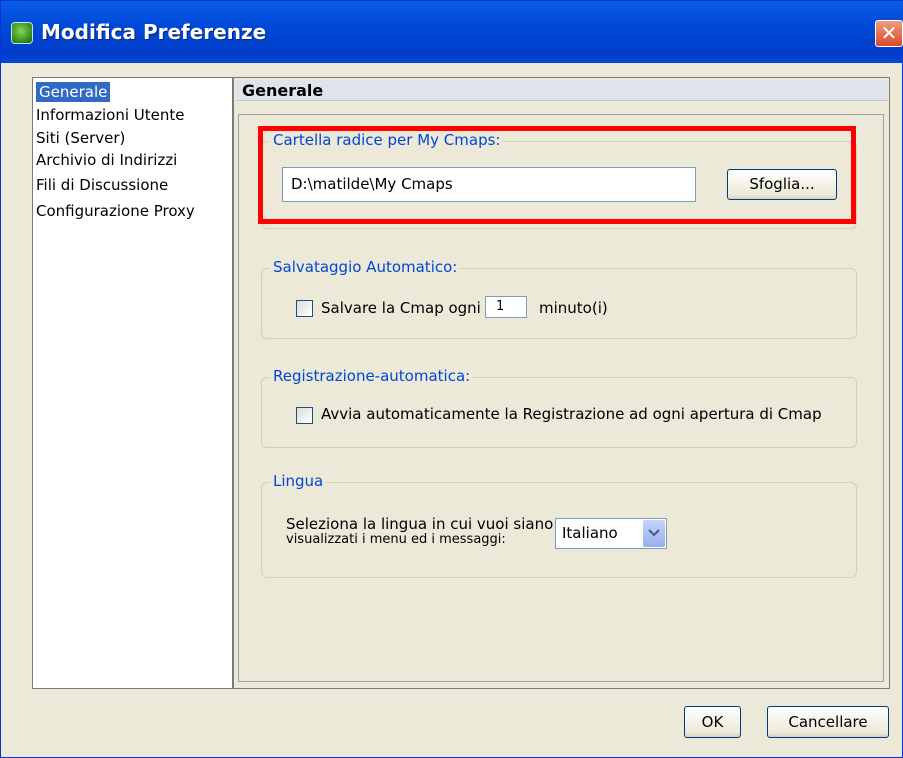 This screenshot has height=758, width=903. Describe the element at coordinates (420, 524) in the screenshot. I see `language-description-line1: Seleziona la lingua in cui vuoi siano` at that location.